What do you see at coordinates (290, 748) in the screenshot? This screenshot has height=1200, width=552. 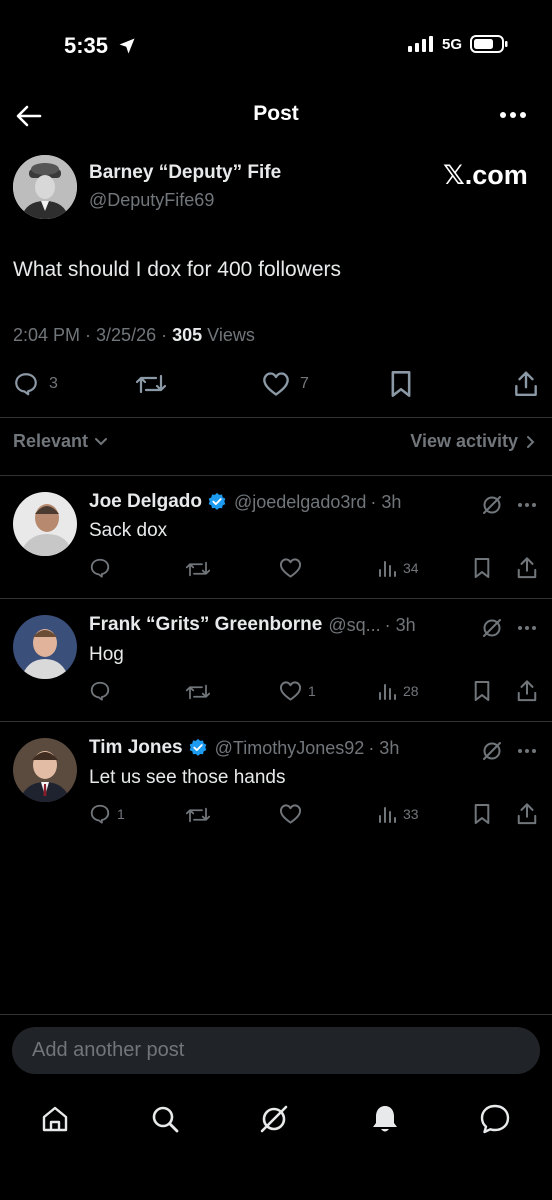 I see `reply-handle: @TimothyJones92` at bounding box center [290, 748].